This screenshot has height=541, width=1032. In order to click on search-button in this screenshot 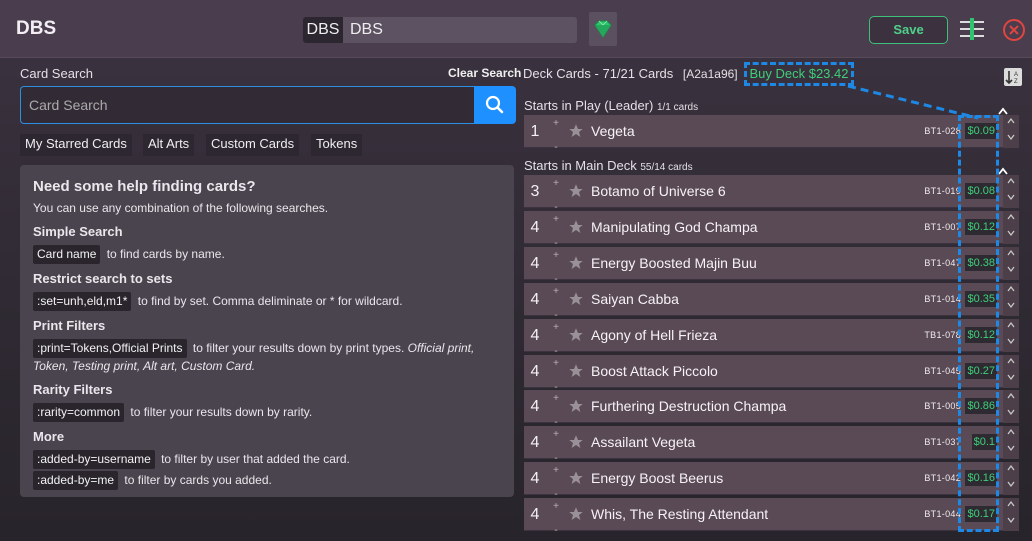, I will do `click(495, 105)`.